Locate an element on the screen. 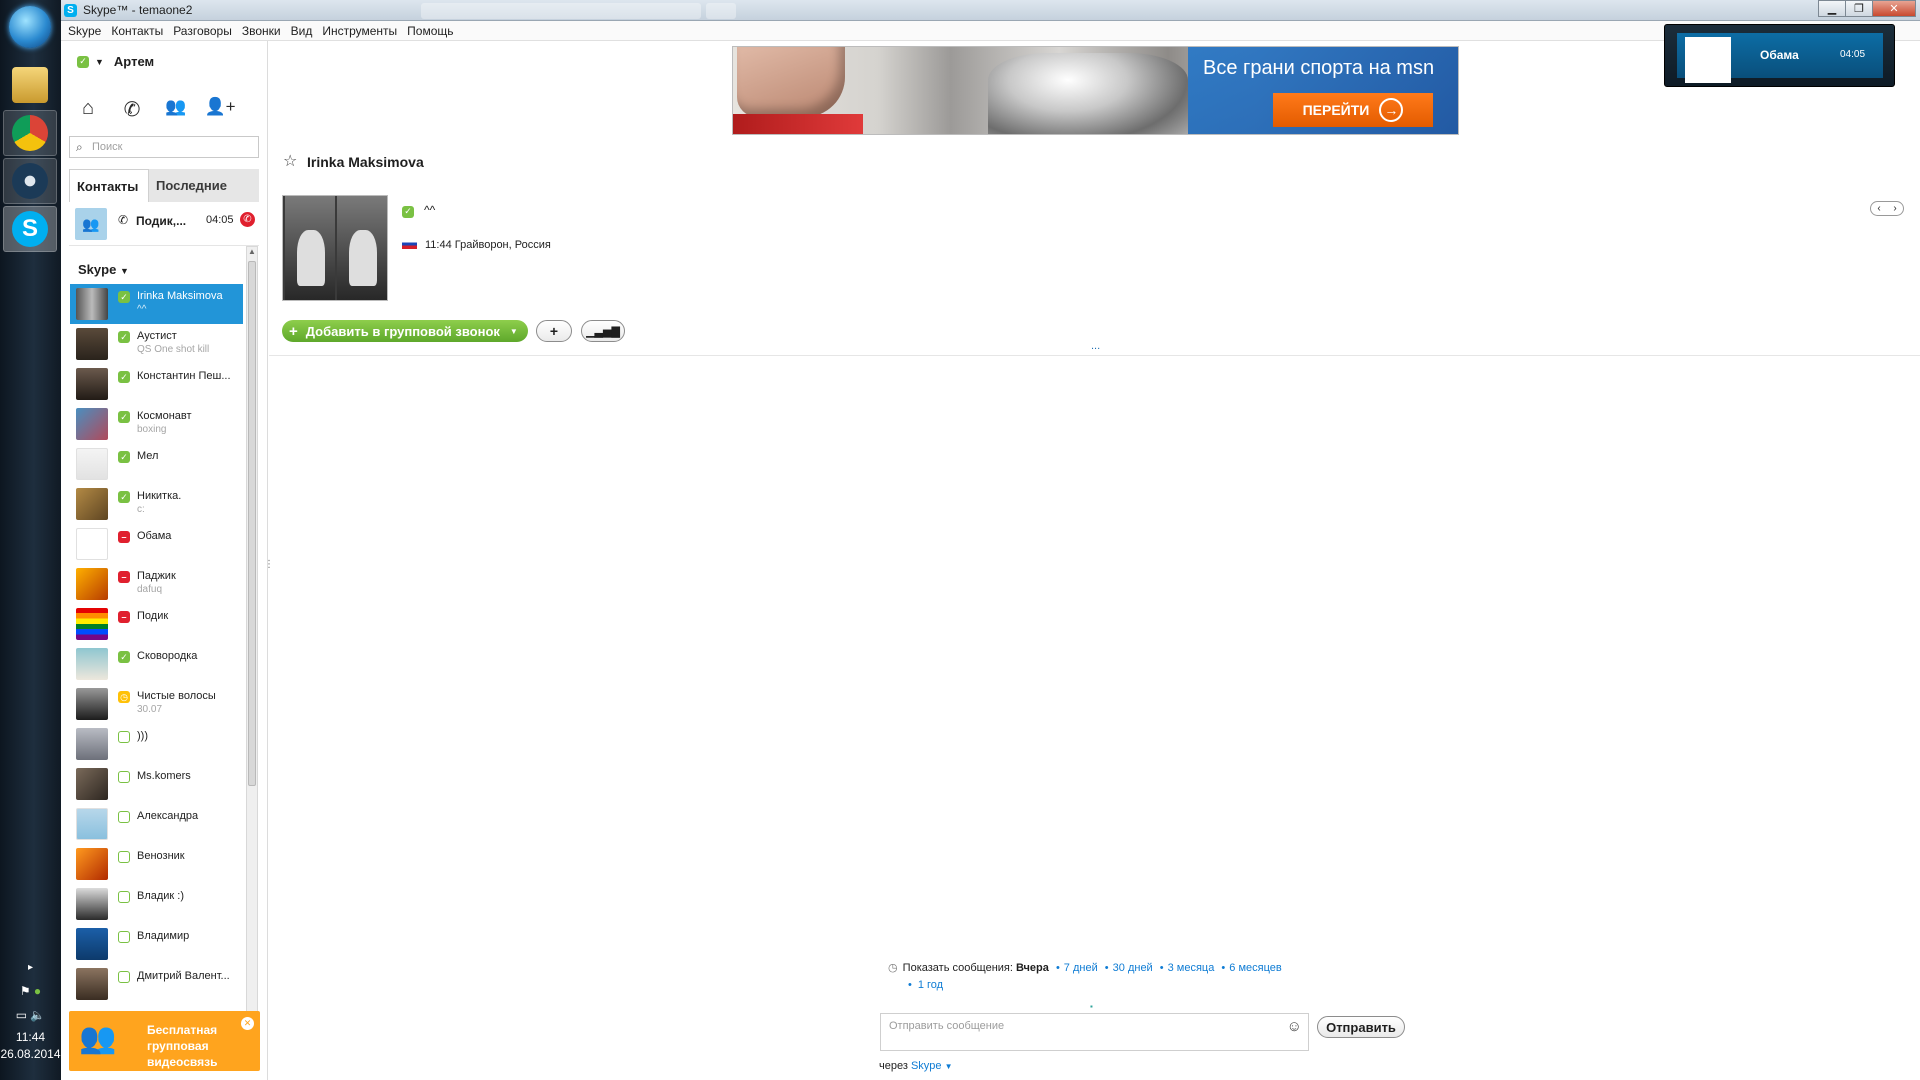 The image size is (1920, 1080). taskbar-skype-button: S is located at coordinates (30, 229).